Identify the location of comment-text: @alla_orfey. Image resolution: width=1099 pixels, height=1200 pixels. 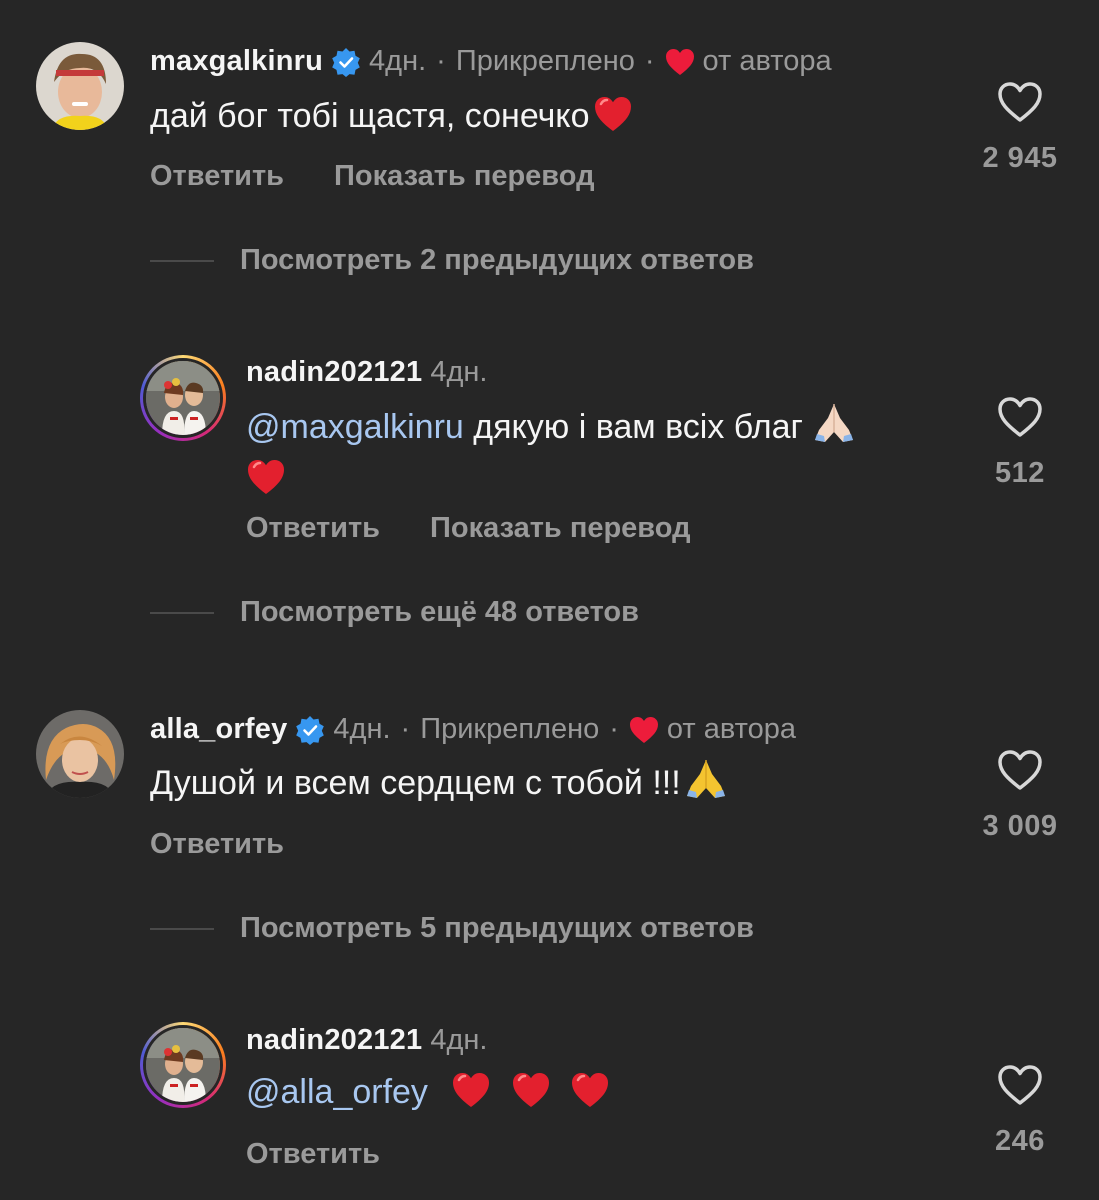
(428, 1092).